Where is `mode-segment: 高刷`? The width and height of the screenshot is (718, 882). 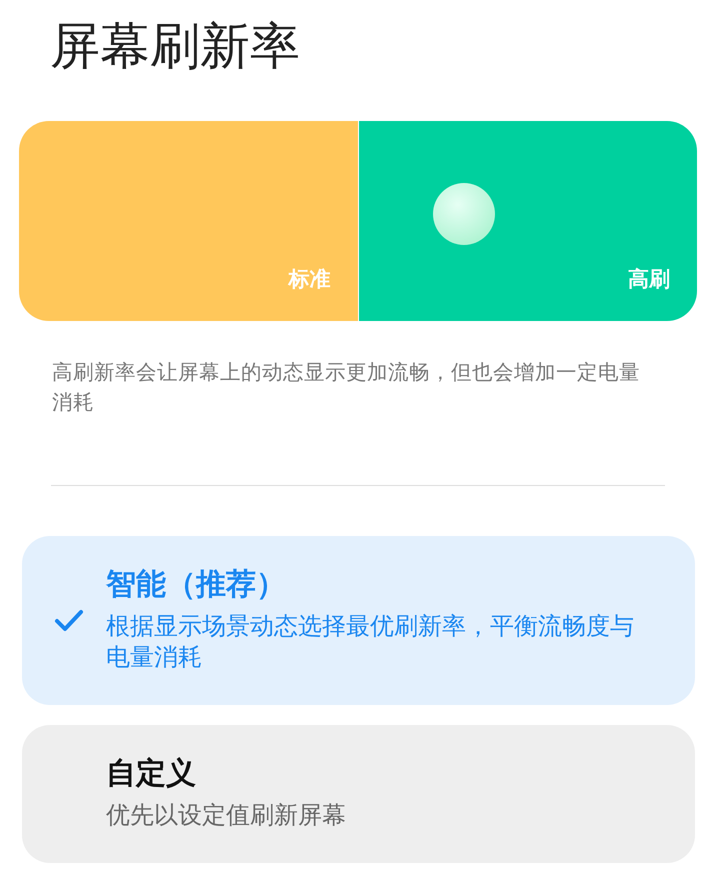 mode-segment: 高刷 is located at coordinates (527, 221).